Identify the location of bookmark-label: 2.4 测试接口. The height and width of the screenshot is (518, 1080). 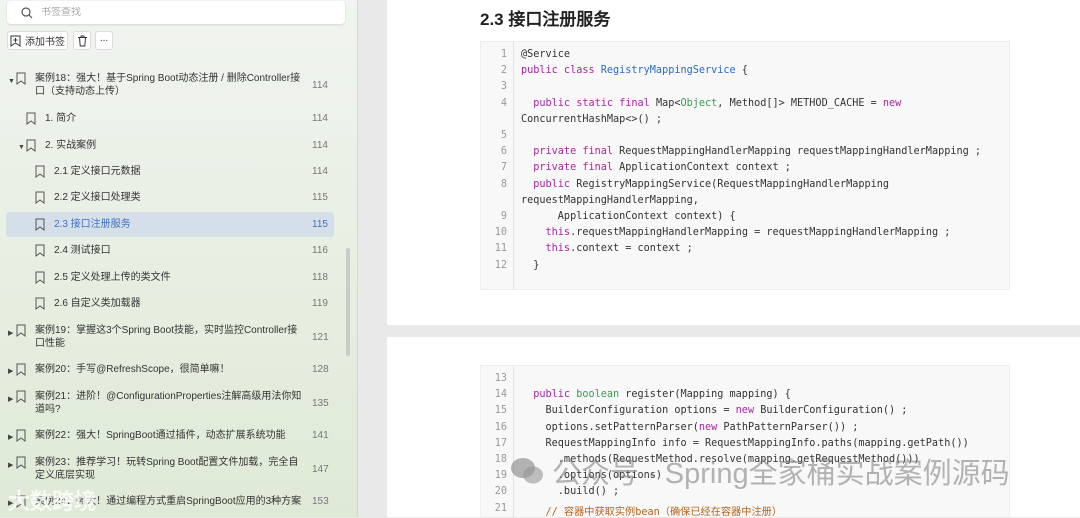
(82, 250).